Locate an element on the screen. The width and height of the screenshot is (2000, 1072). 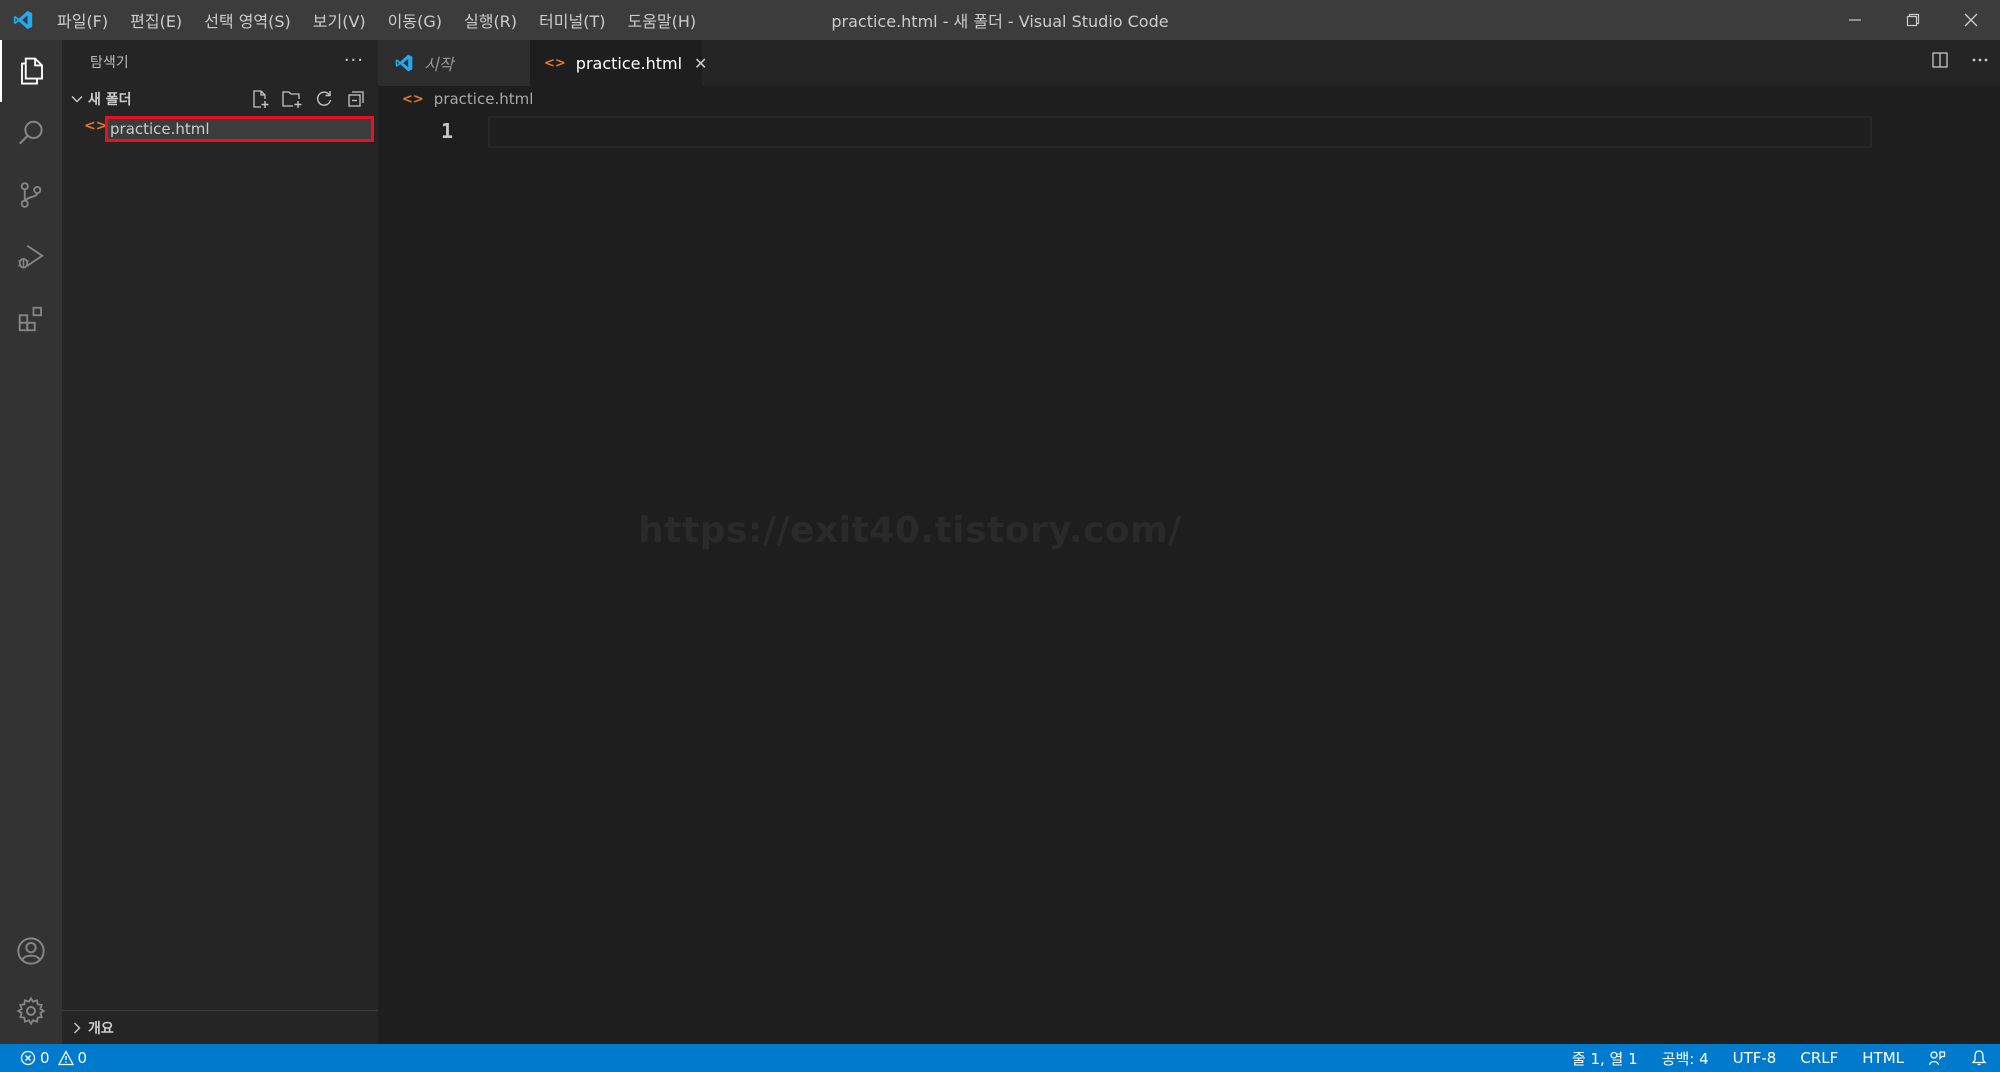
outline-section-header: 개요 is located at coordinates (220, 1027).